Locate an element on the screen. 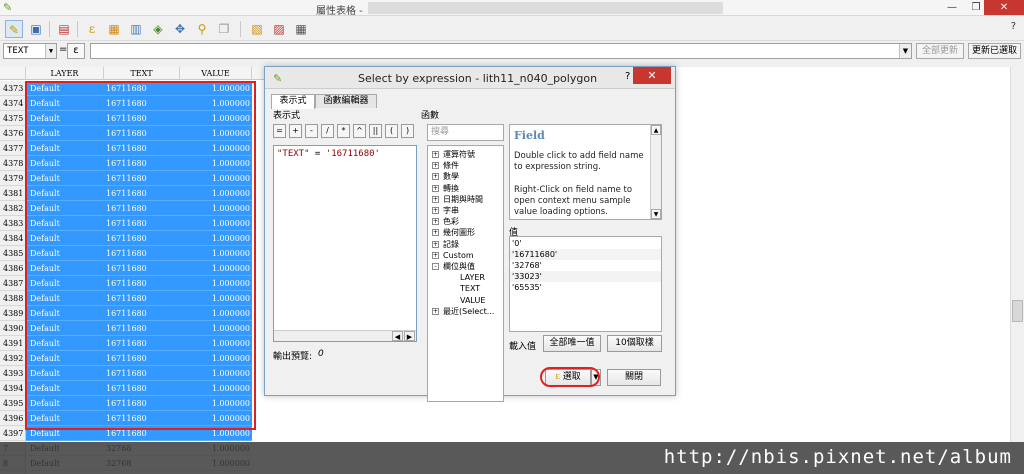 This screenshot has height=474, width=1024. horizontal-scrollbar: ◀ ▶ is located at coordinates (345, 335).